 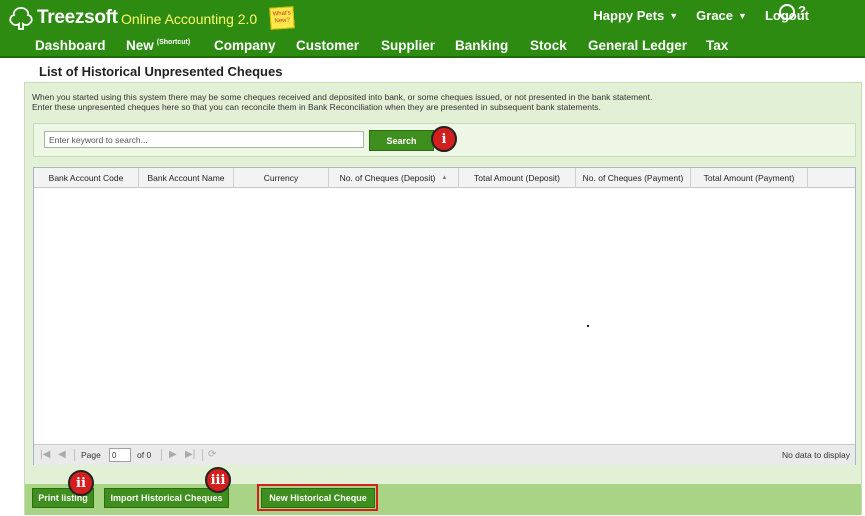 What do you see at coordinates (444, 139) in the screenshot?
I see `callout-marker-i: i` at bounding box center [444, 139].